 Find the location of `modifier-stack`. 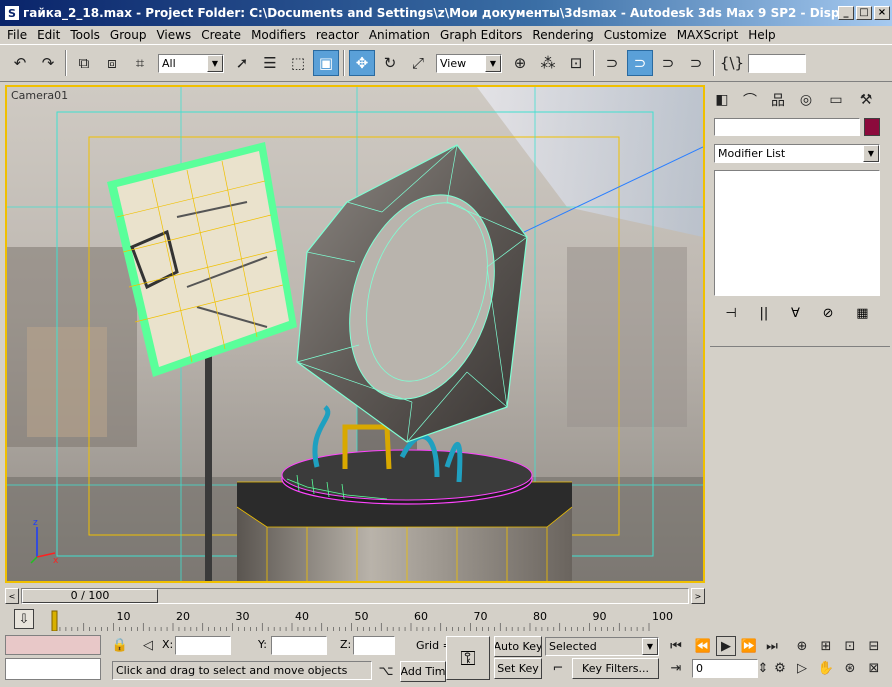

modifier-stack is located at coordinates (797, 233).